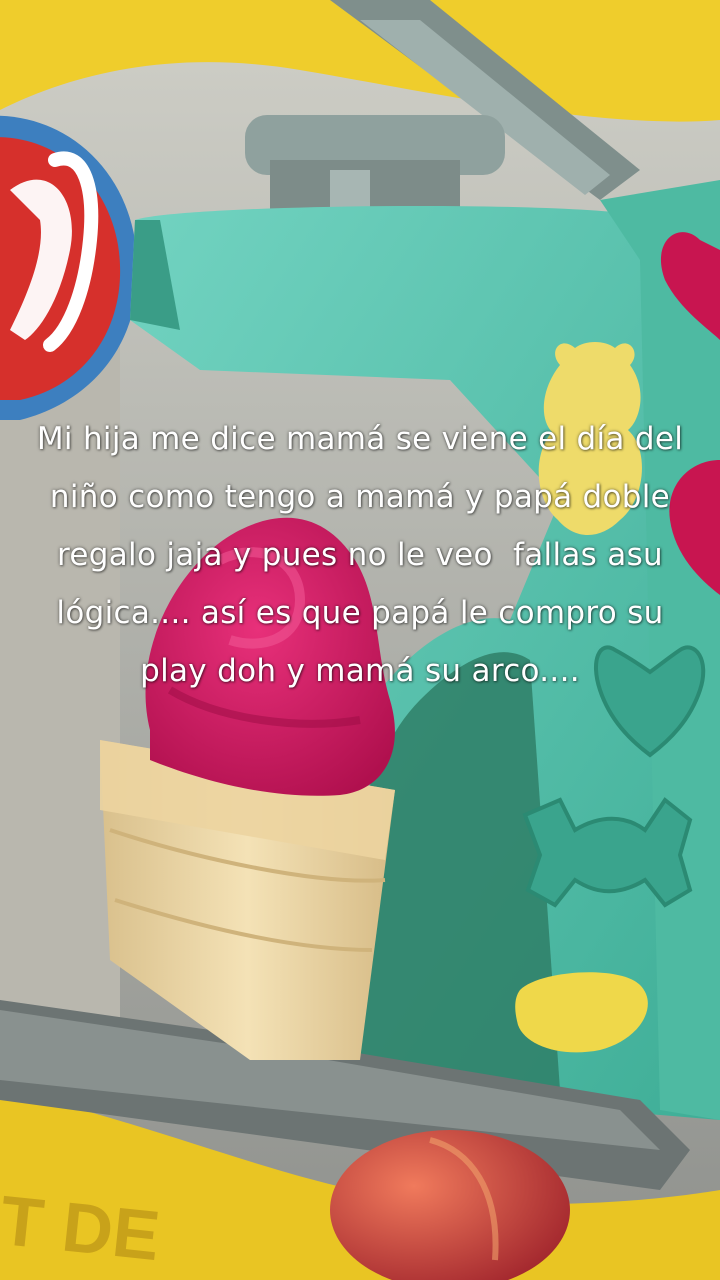 The image size is (720, 1280). What do you see at coordinates (81, 1228) in the screenshot?
I see `box-print-text: T DE` at bounding box center [81, 1228].